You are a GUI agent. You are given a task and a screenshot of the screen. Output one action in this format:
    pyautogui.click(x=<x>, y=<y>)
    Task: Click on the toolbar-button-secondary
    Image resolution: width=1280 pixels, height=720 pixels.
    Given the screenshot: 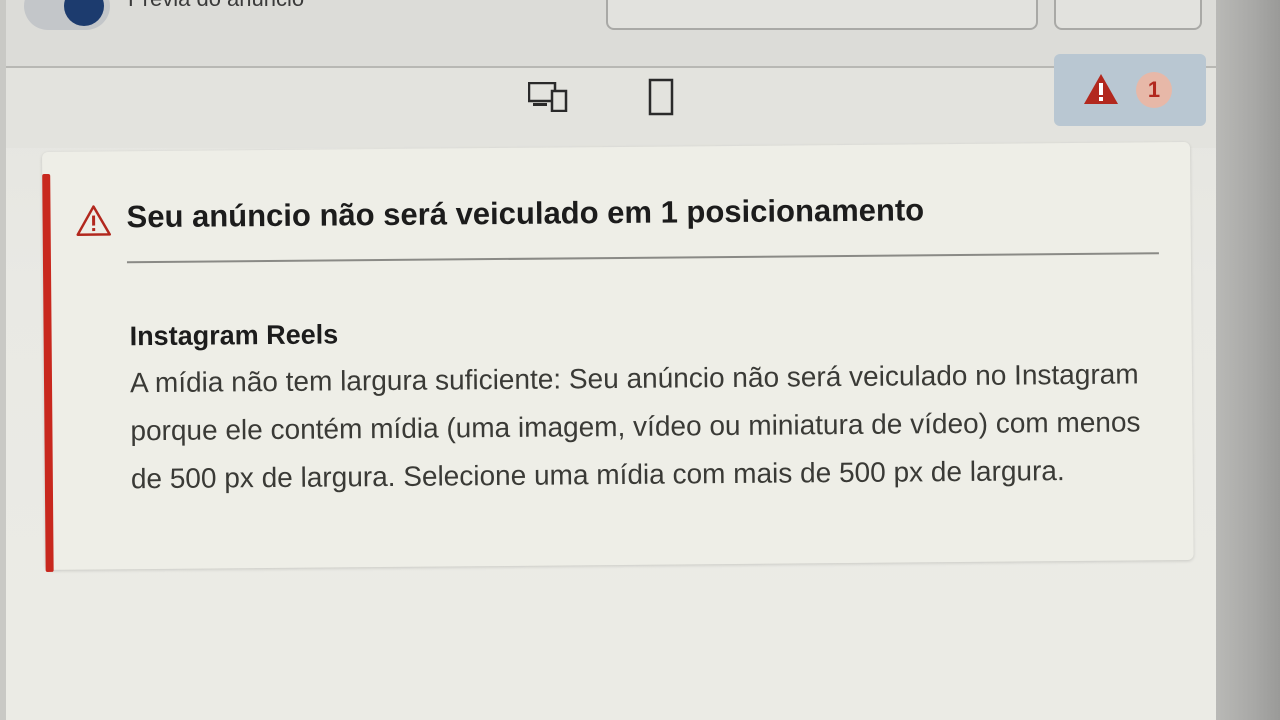 What is the action you would take?
    pyautogui.click(x=1128, y=15)
    